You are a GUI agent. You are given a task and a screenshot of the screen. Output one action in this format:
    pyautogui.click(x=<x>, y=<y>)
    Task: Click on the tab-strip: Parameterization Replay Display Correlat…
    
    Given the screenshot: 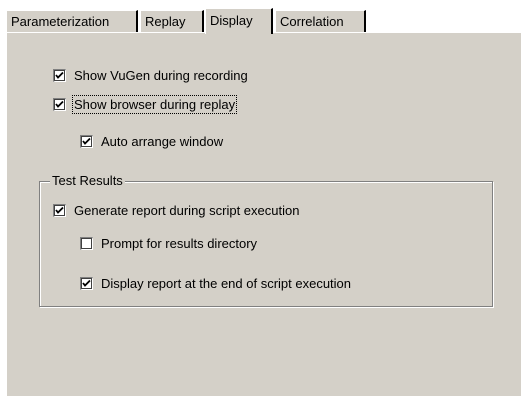 What is the action you would take?
    pyautogui.click(x=186, y=21)
    